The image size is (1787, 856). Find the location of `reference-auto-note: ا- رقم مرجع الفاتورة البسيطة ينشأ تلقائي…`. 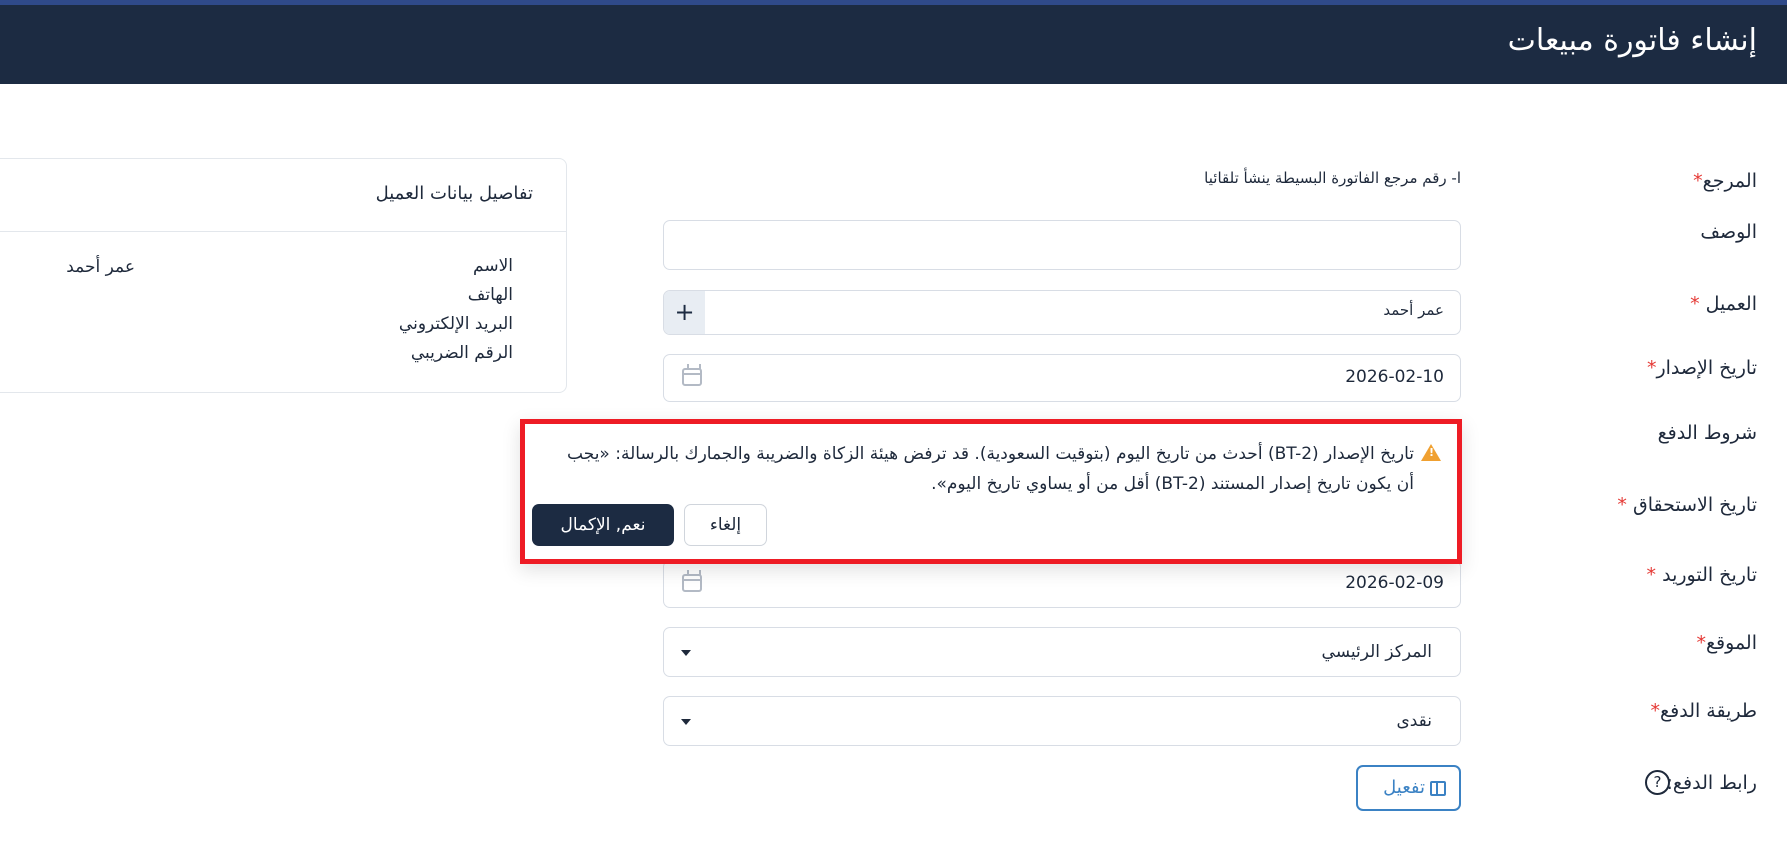

reference-auto-note: ا- رقم مرجع الفاتورة البسيطة ينشأ تلقائي… is located at coordinates (1332, 178).